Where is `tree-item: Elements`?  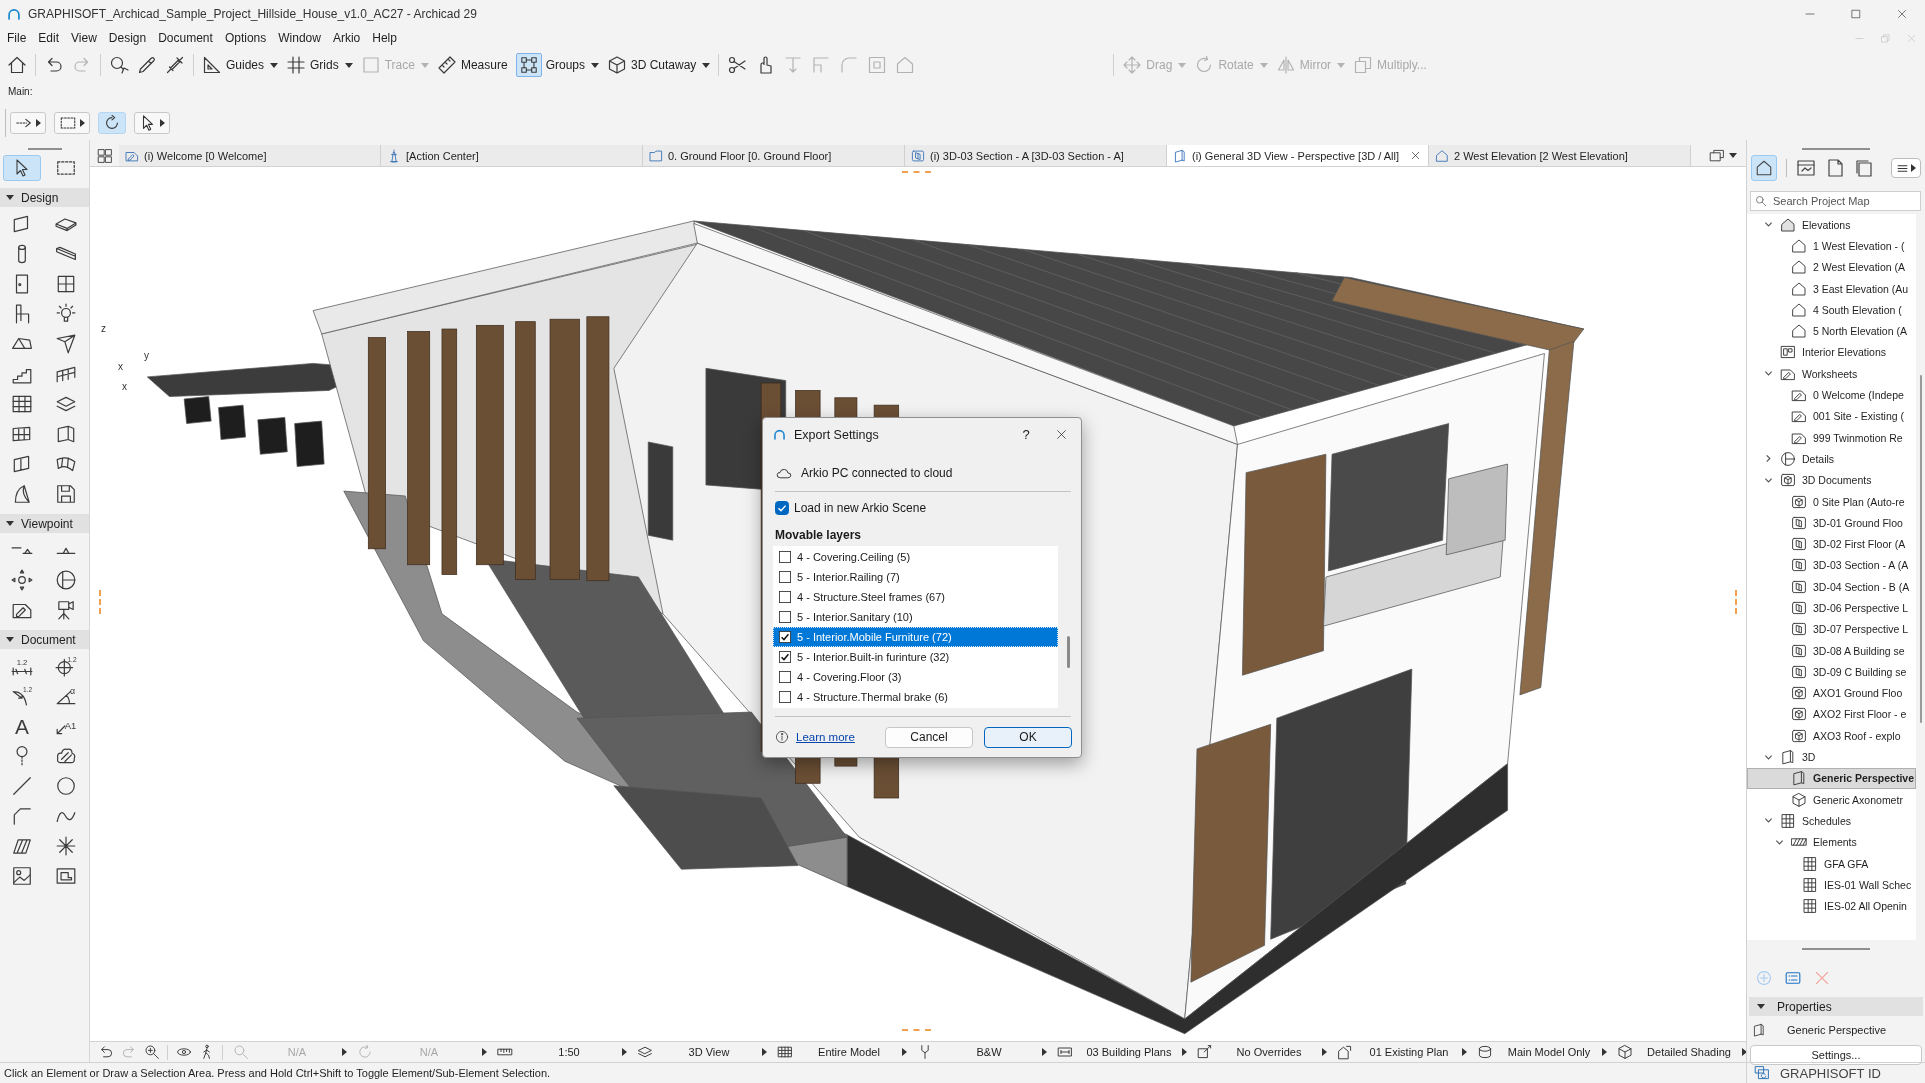 tree-item: Elements is located at coordinates (1831, 842).